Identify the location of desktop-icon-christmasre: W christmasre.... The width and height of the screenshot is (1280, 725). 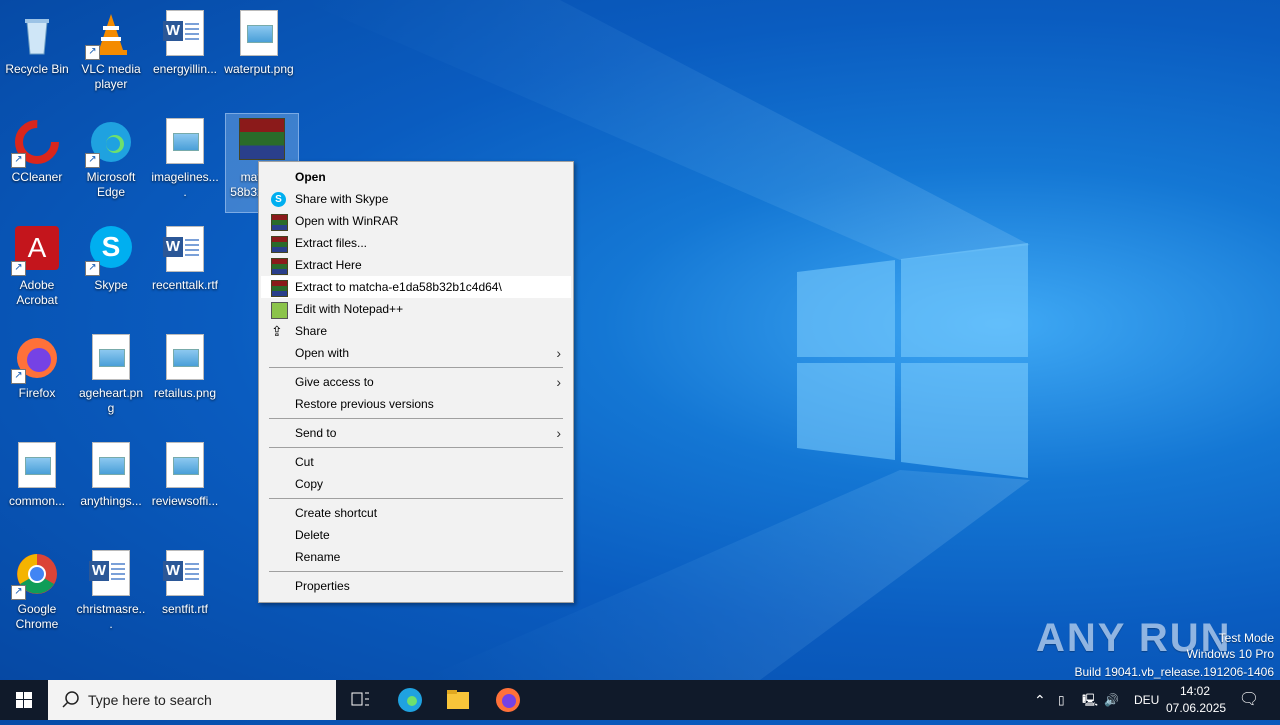
(111, 596).